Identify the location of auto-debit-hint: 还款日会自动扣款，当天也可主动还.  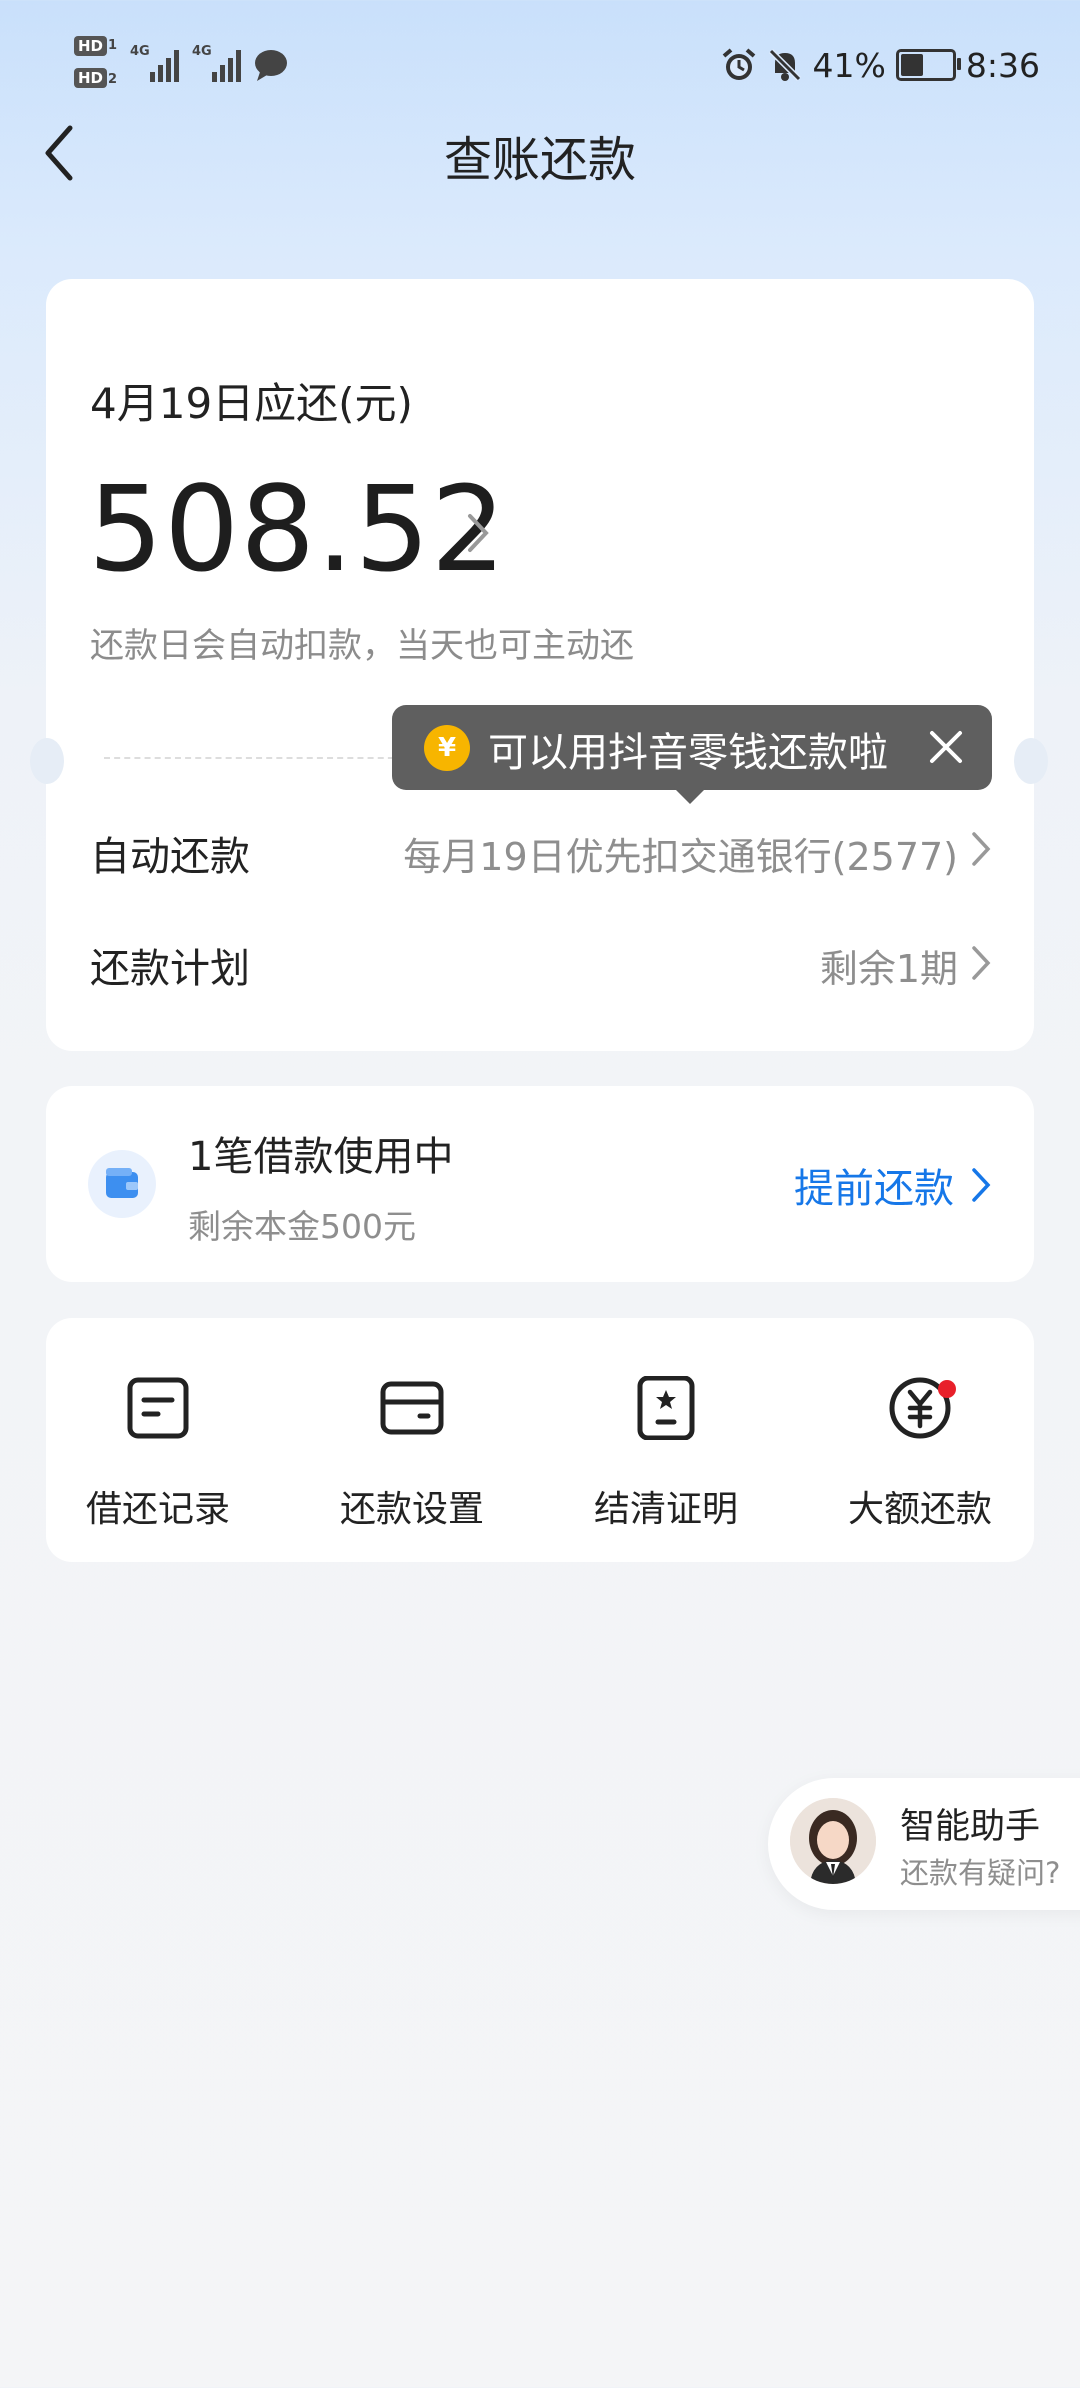
(362, 646).